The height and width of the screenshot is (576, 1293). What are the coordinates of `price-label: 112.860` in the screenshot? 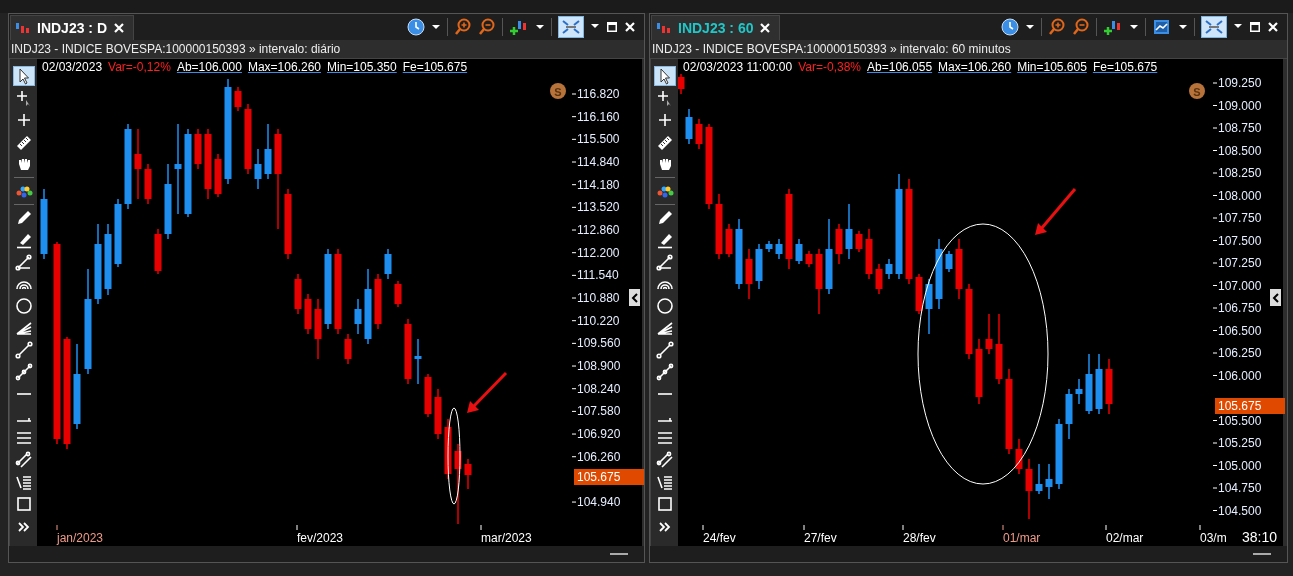 It's located at (598, 230).